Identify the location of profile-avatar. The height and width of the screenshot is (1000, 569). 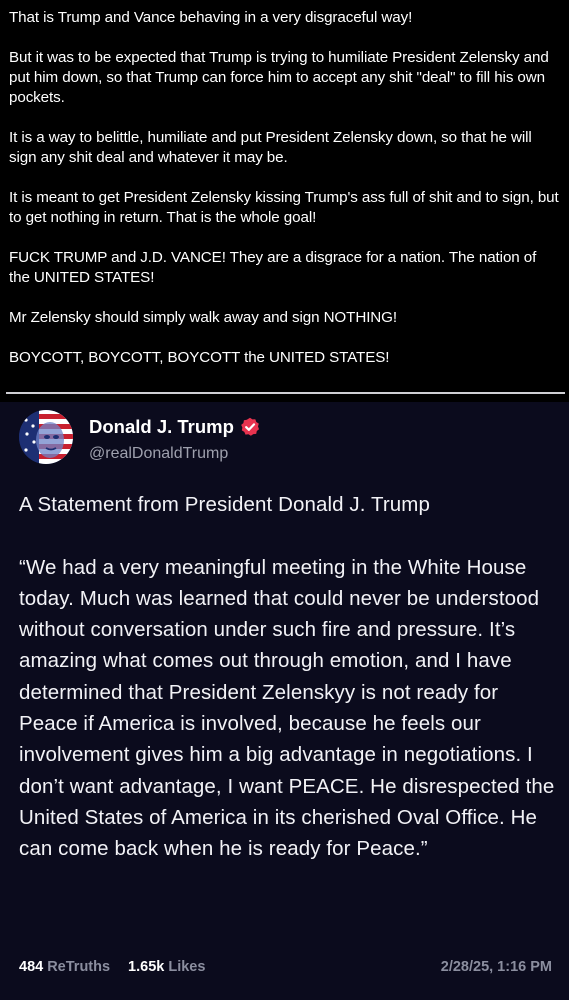
(46, 437).